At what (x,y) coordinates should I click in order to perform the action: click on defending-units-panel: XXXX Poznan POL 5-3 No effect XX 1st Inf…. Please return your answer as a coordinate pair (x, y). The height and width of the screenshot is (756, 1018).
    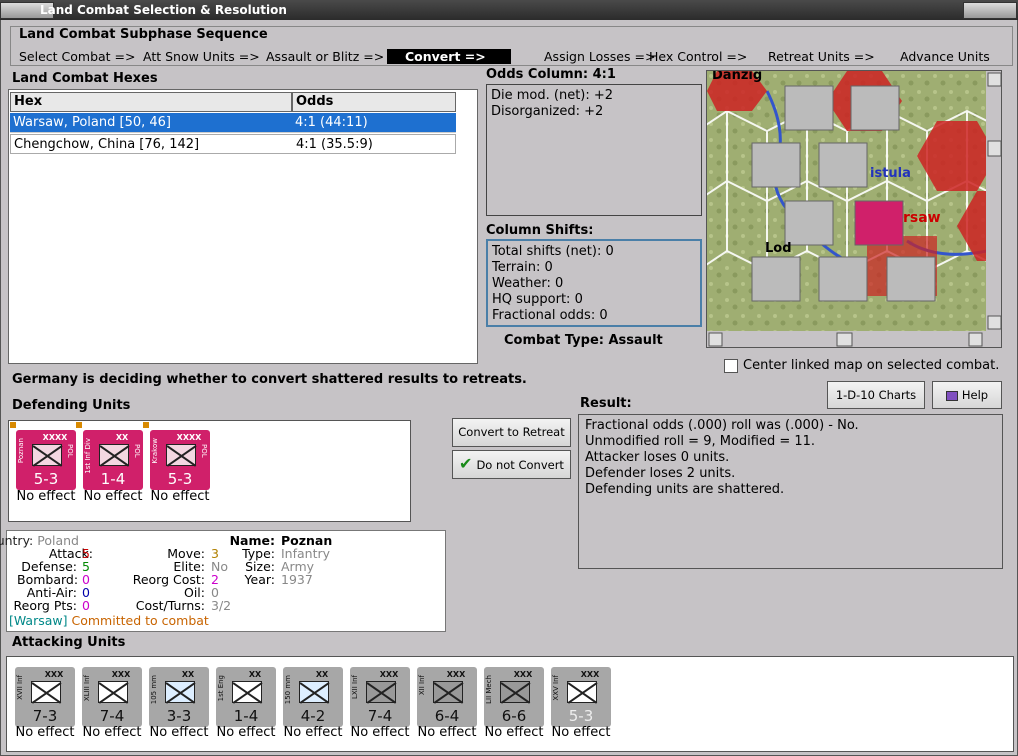
    Looking at the image, I should click on (209, 471).